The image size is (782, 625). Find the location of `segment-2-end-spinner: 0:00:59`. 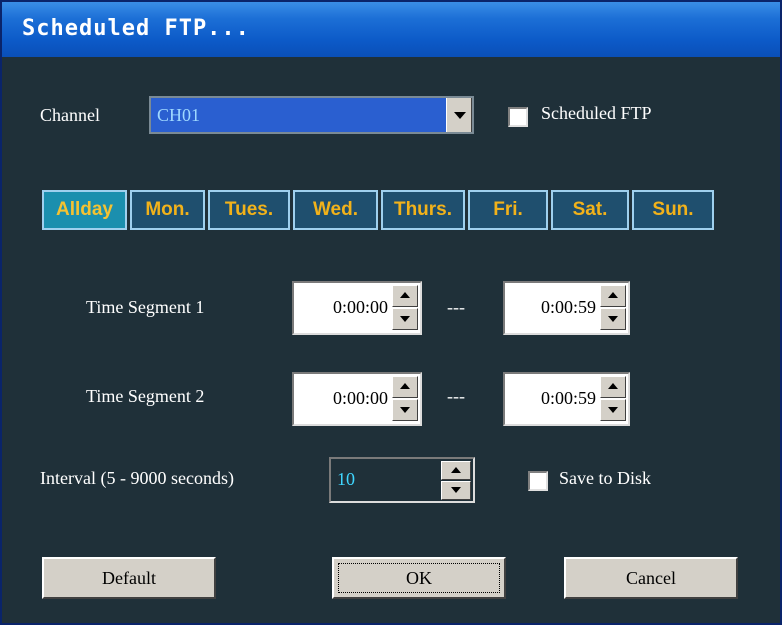

segment-2-end-spinner: 0:00:59 is located at coordinates (566, 399).